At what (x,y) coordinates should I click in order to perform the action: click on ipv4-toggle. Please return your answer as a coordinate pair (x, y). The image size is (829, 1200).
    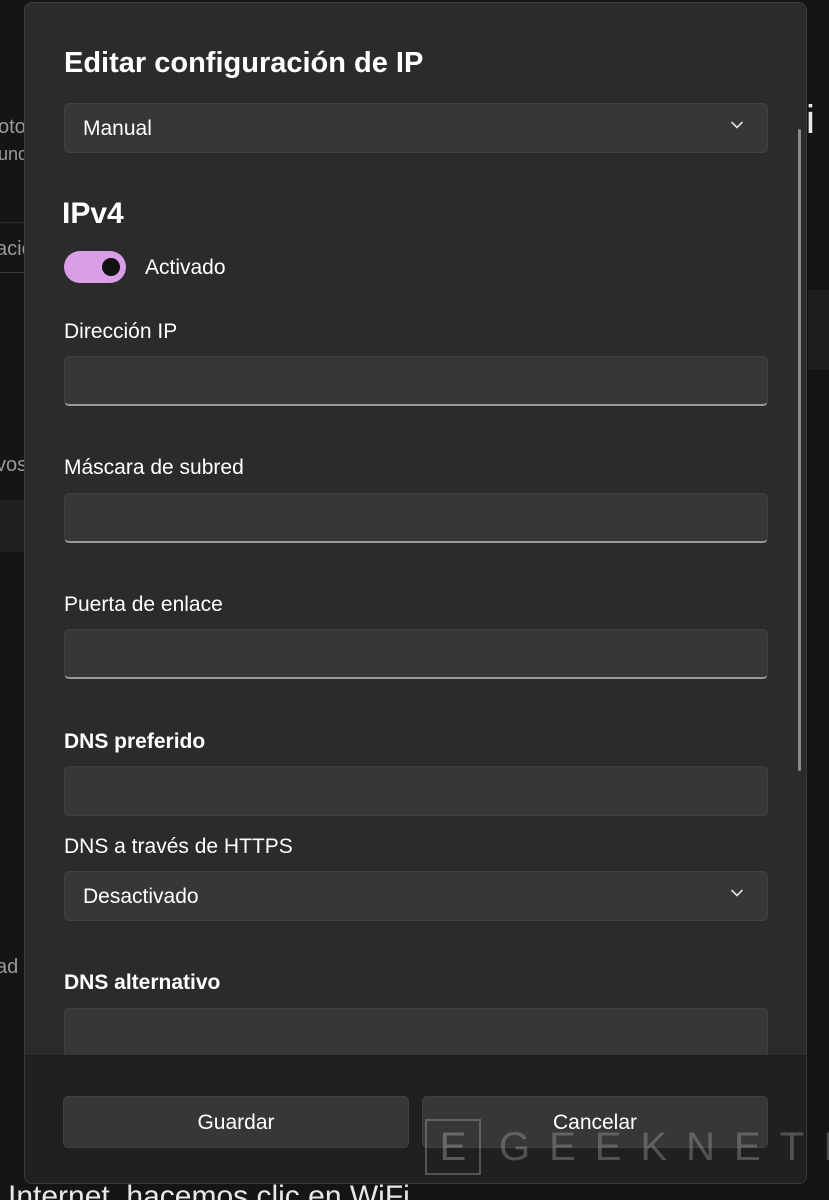
    Looking at the image, I should click on (95, 267).